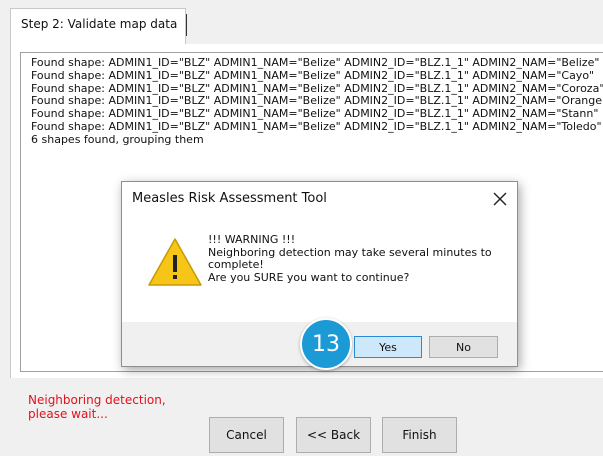  Describe the element at coordinates (333, 435) in the screenshot. I see `back-button: << Back` at that location.